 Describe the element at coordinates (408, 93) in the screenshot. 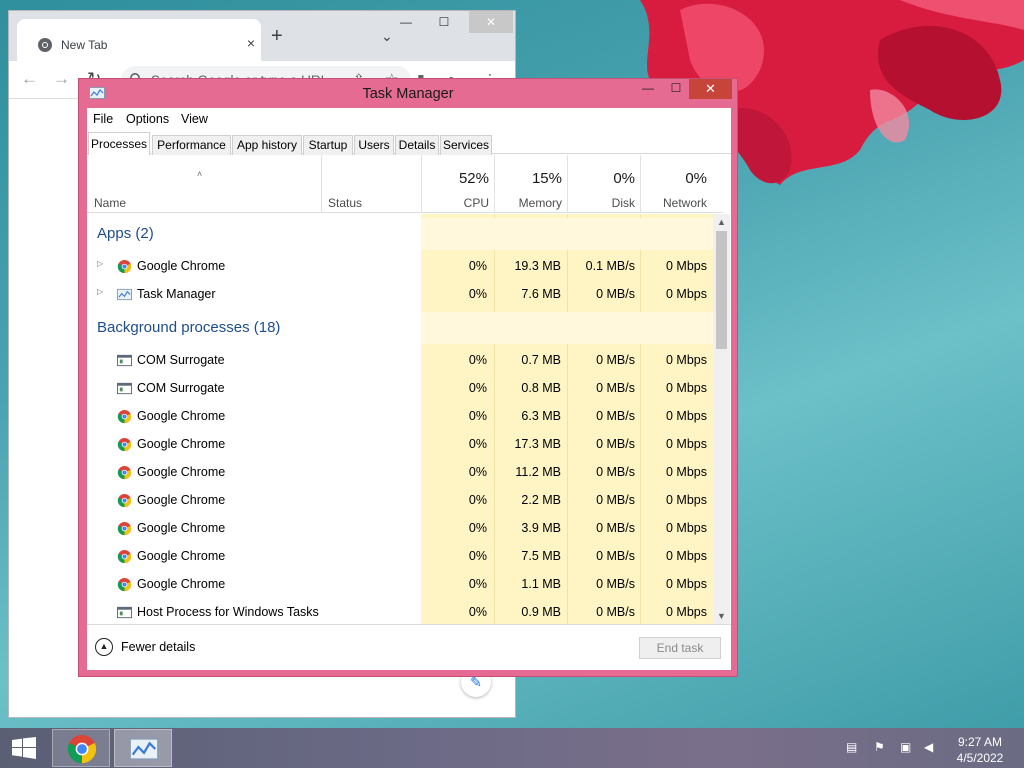

I see `task-manager-titlebar: Task Manager — ☐ ✕` at that location.